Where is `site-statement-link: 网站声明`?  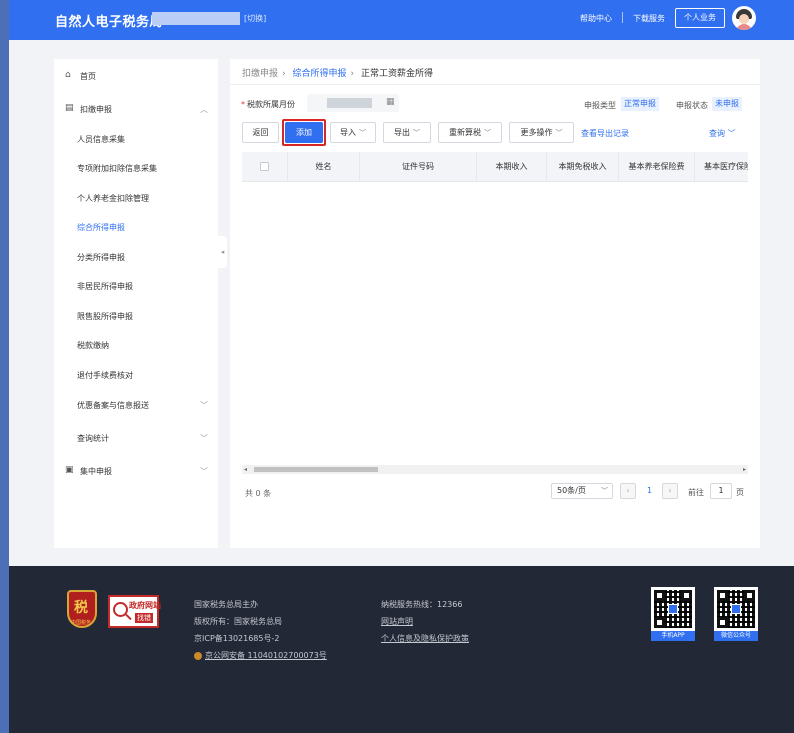
site-statement-link: 网站声明 is located at coordinates (425, 621).